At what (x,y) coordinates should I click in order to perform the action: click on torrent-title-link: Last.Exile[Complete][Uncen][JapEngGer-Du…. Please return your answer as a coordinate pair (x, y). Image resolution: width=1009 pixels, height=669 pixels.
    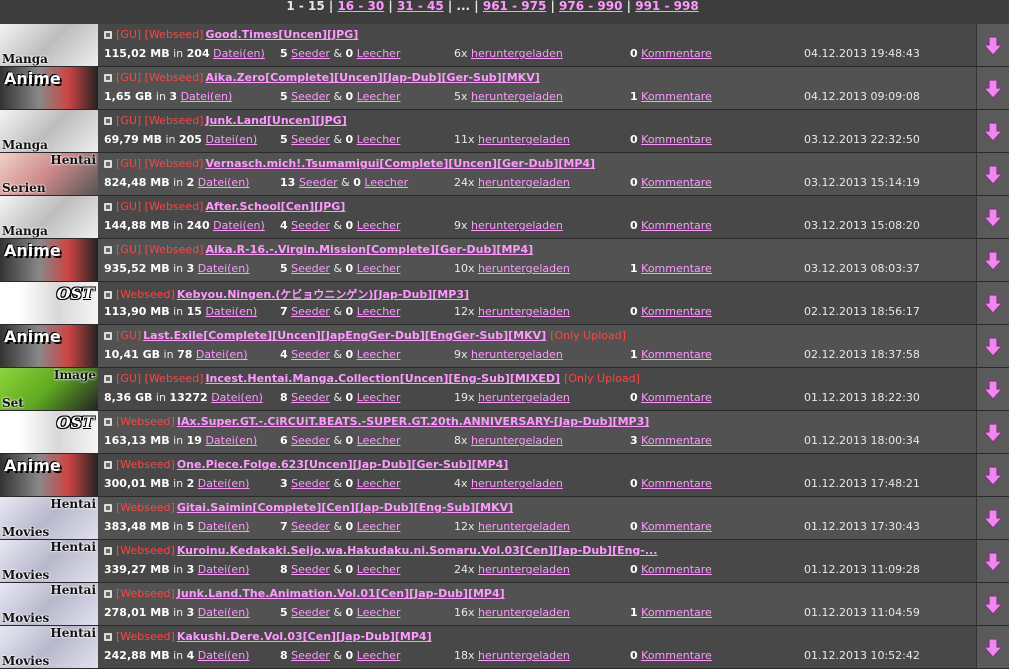
    Looking at the image, I should click on (344, 335).